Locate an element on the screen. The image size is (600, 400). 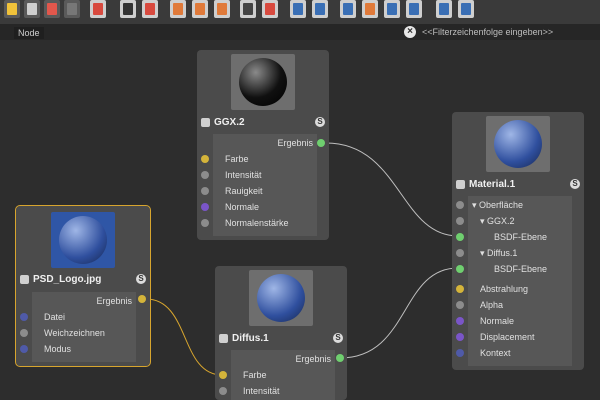
input-port-label: Normalenstärke is located at coordinates (257, 223).